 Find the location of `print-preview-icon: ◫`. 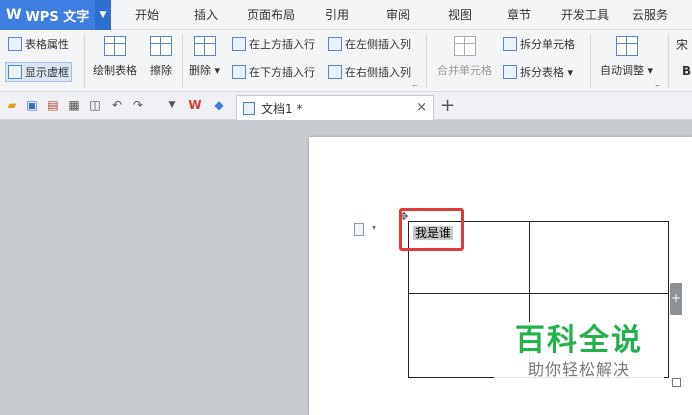

print-preview-icon: ◫ is located at coordinates (95, 105).